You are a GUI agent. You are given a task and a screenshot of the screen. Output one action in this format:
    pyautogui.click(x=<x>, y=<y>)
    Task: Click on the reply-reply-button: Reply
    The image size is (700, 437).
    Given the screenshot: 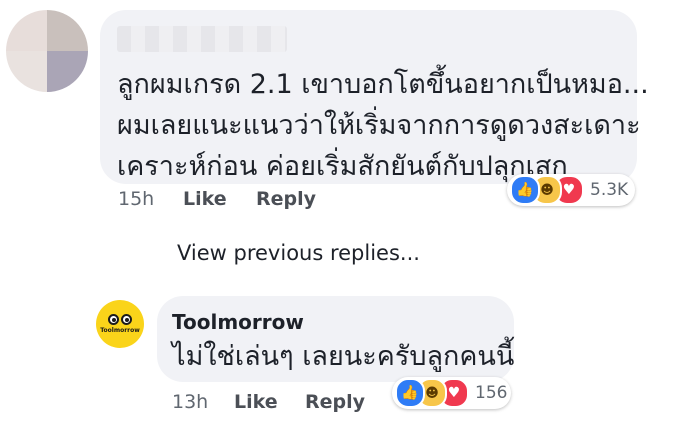 What is the action you would take?
    pyautogui.click(x=335, y=402)
    